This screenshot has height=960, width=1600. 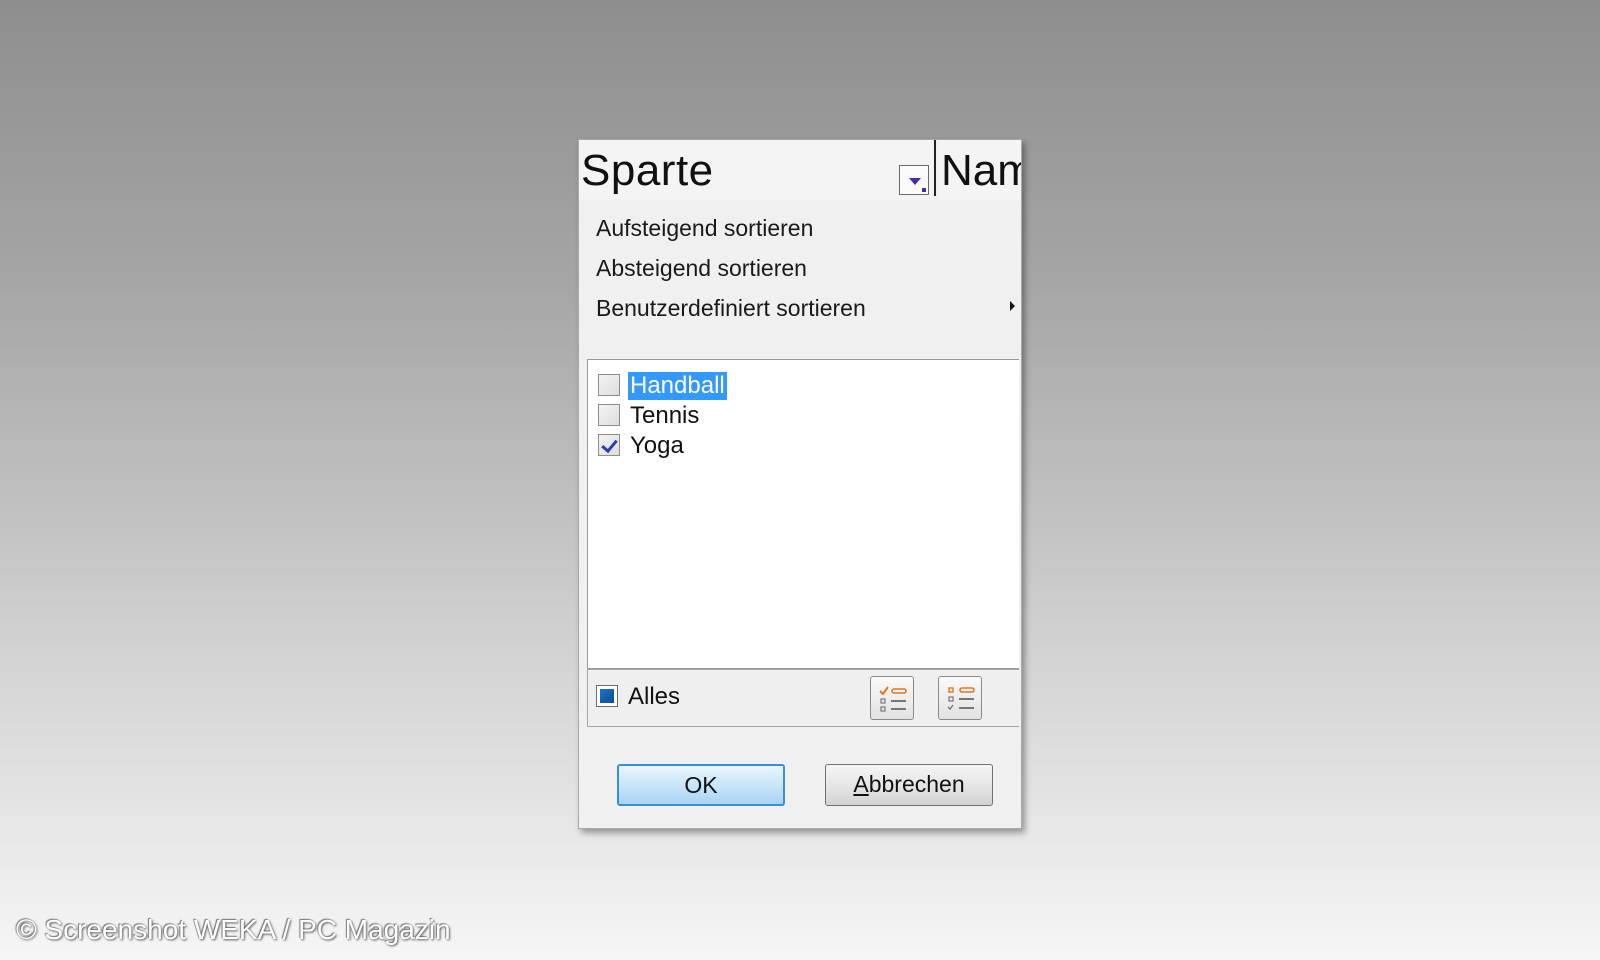 What do you see at coordinates (609, 445) in the screenshot?
I see `yoga-checkbox` at bounding box center [609, 445].